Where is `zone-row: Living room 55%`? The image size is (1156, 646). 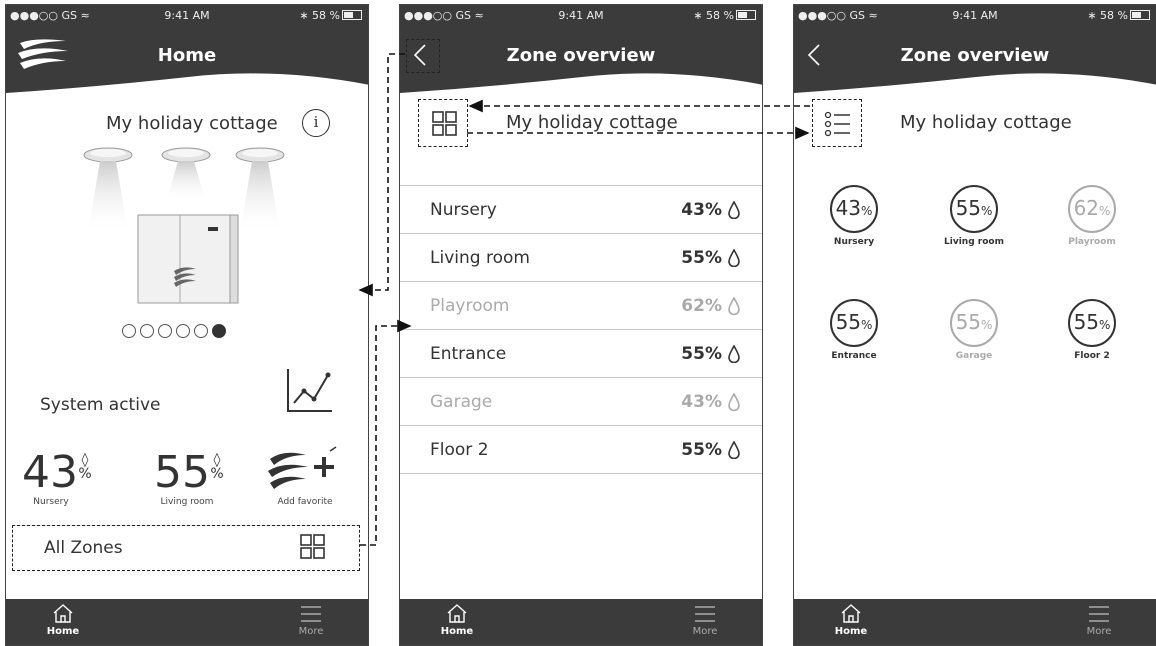
zone-row: Living room 55% is located at coordinates (581, 257).